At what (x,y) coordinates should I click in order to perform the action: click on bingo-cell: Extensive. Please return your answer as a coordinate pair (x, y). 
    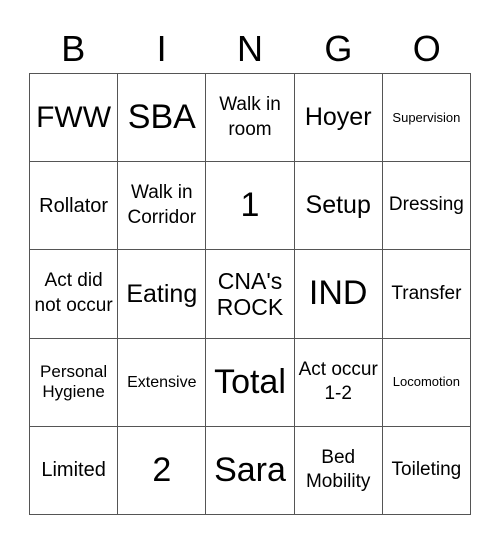
    Looking at the image, I should click on (162, 382).